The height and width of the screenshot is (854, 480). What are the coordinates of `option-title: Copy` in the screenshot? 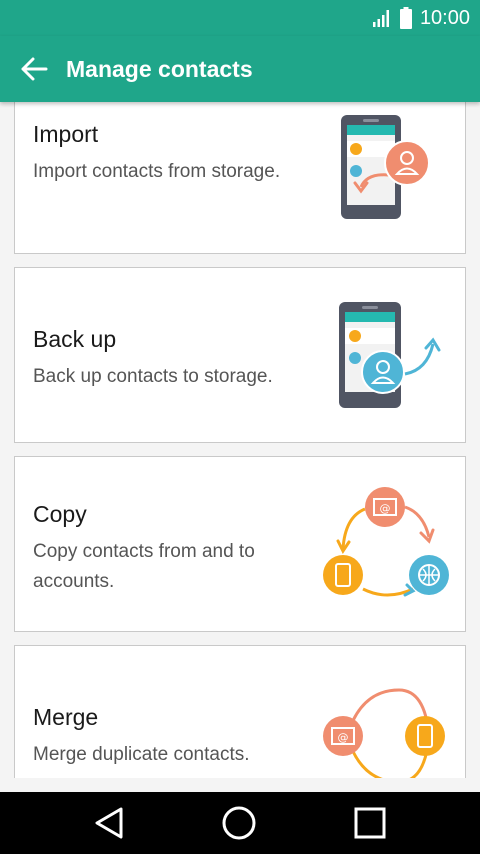 It's located at (60, 514).